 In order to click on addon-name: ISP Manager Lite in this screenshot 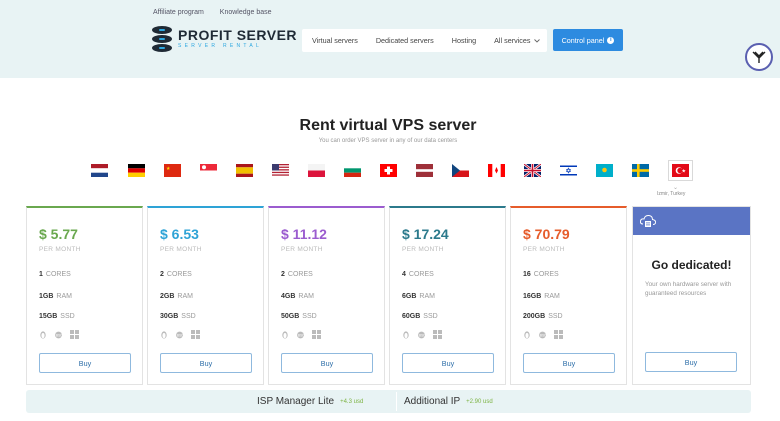, I will do `click(296, 401)`.